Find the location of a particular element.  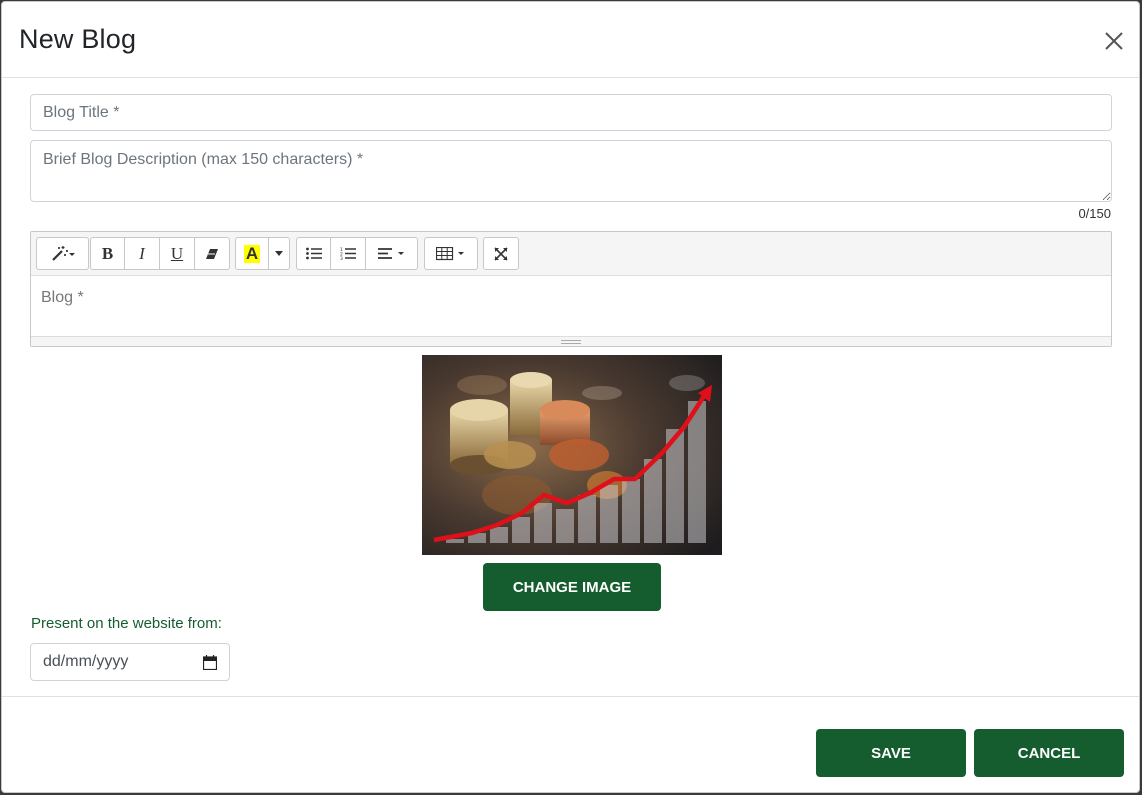

ordered-list-button: 1 2 3 is located at coordinates (348, 253).